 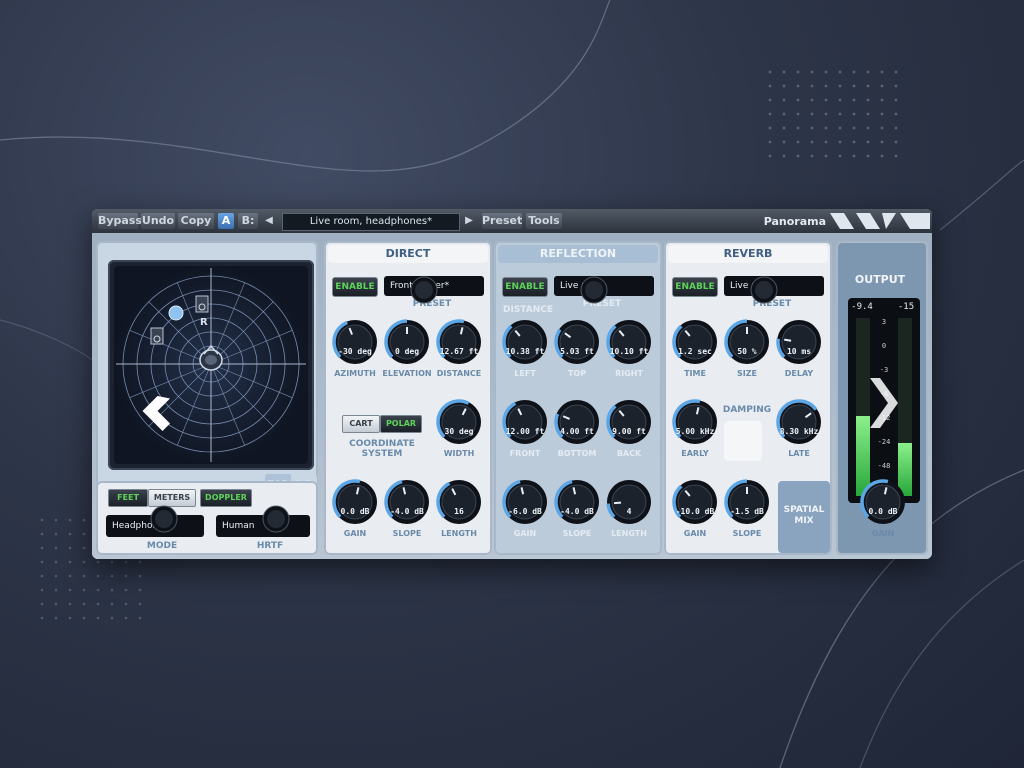 What do you see at coordinates (525, 373) in the screenshot?
I see `knob-label: LEFT` at bounding box center [525, 373].